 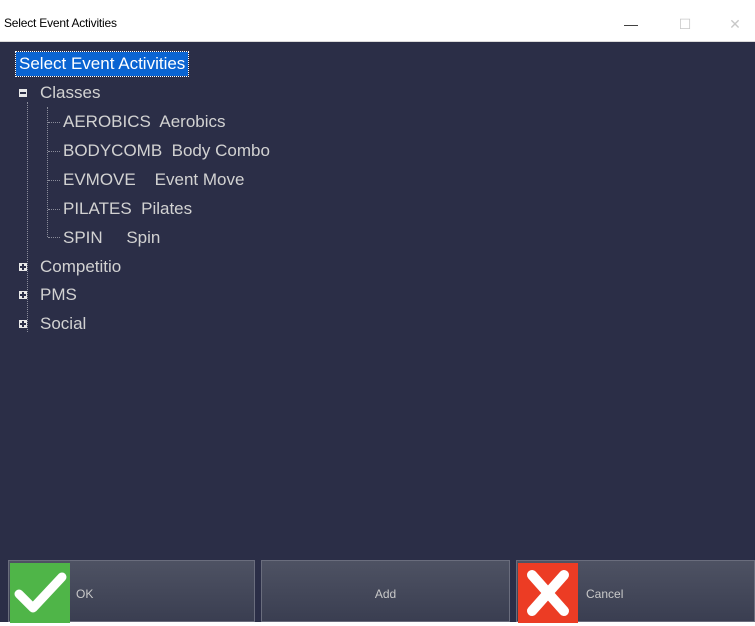 I want to click on close-icon: ✕, so click(x=735, y=23).